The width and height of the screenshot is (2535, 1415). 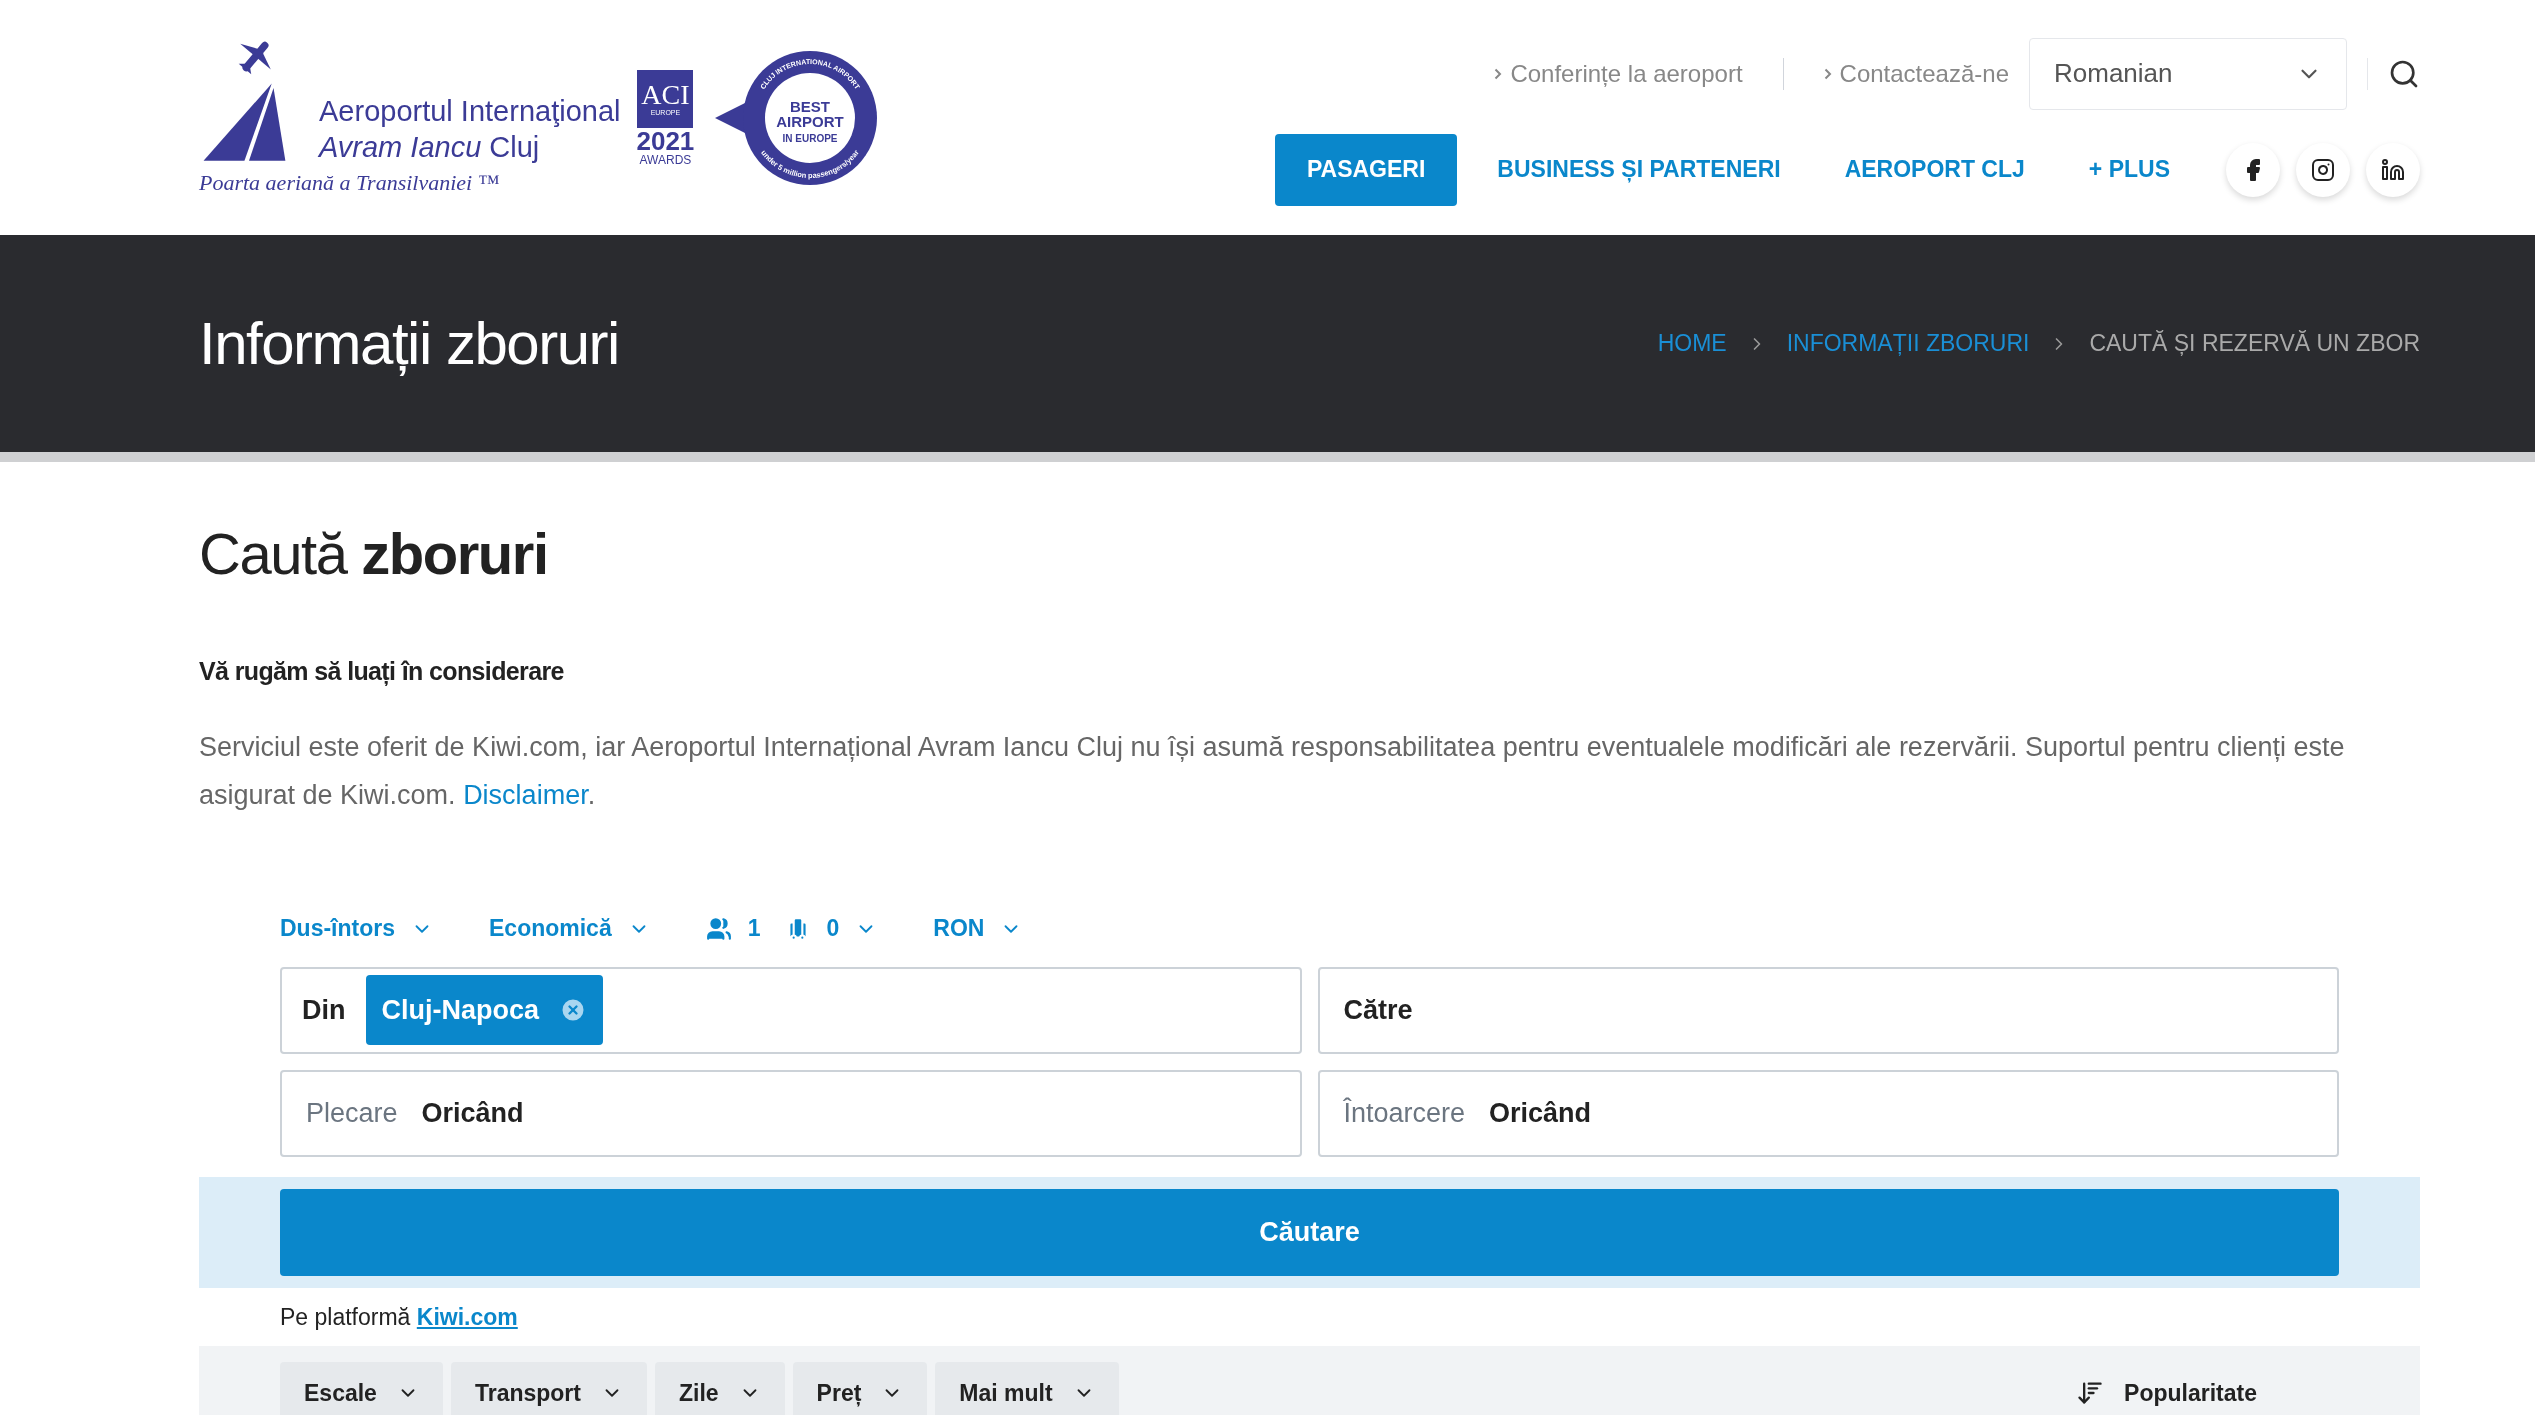 What do you see at coordinates (467, 1316) in the screenshot?
I see `kiwi-link: Kiwi.com` at bounding box center [467, 1316].